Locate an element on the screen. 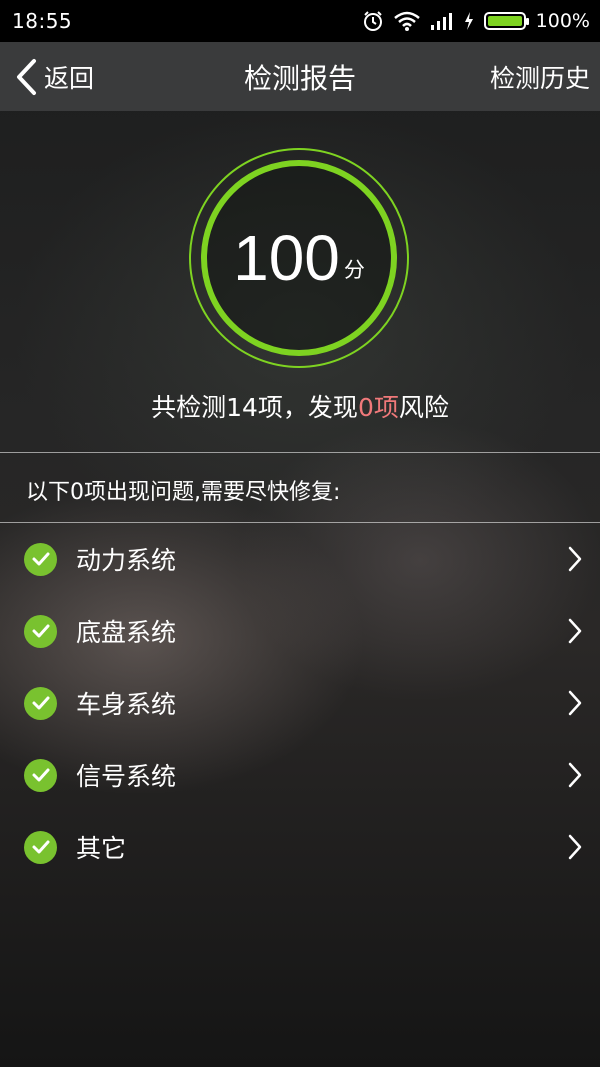 The width and height of the screenshot is (600, 1067). scan-summary: 共检测14项，发现0项风险 is located at coordinates (300, 406).